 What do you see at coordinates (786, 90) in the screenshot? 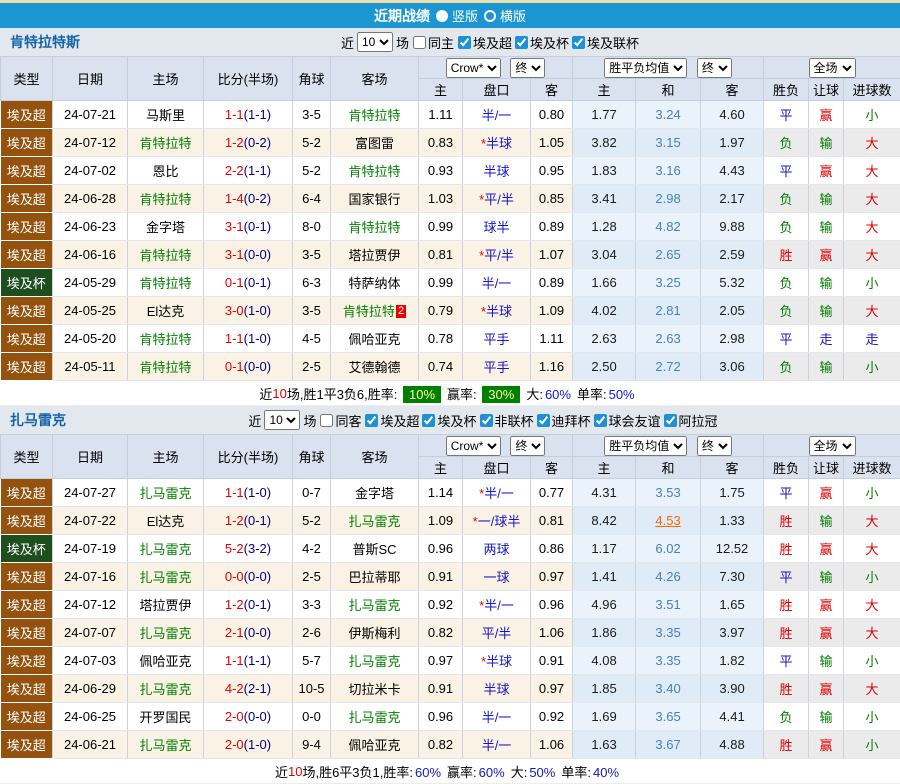
I see `col-header-result-wdl: 胜负` at bounding box center [786, 90].